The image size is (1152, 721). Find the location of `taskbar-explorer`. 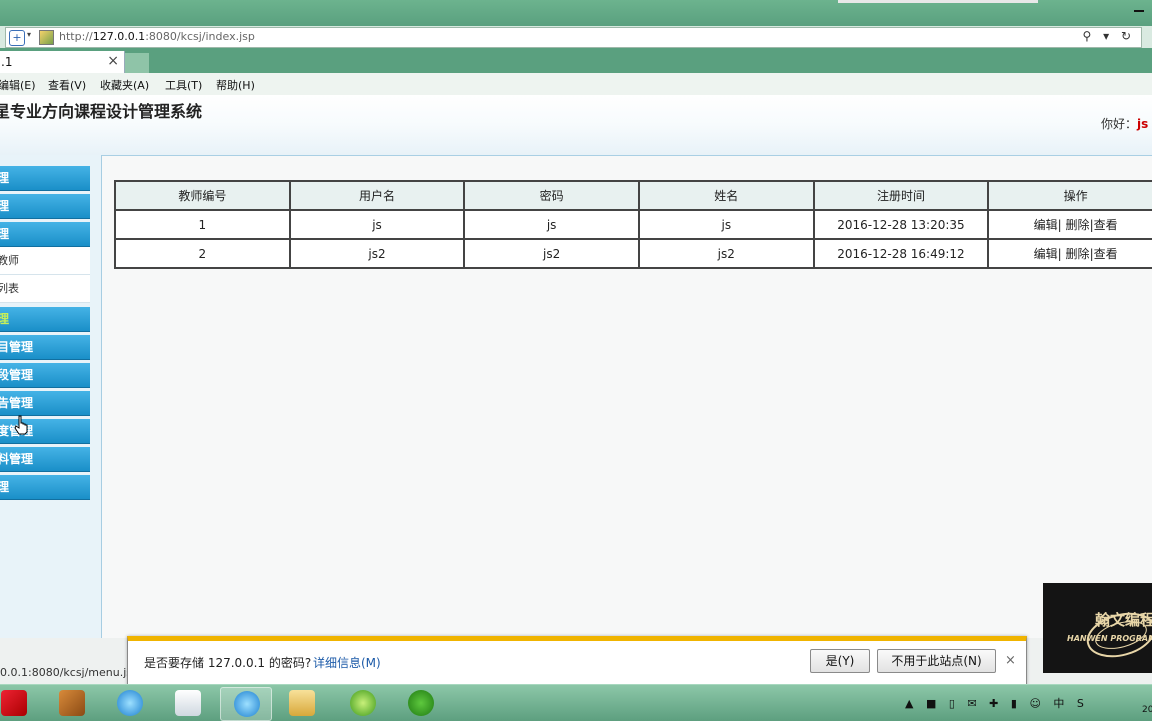

taskbar-explorer is located at coordinates (301, 703).